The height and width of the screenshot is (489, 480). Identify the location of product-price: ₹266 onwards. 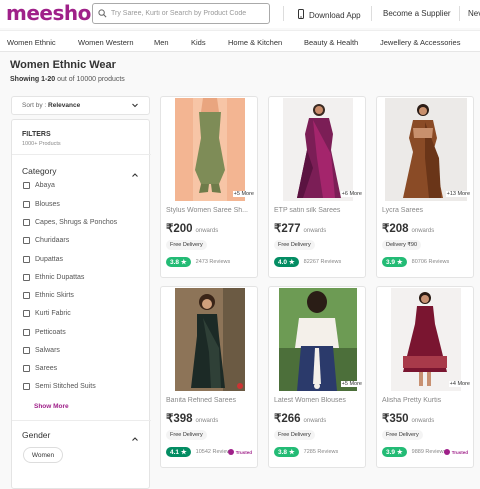
(300, 418).